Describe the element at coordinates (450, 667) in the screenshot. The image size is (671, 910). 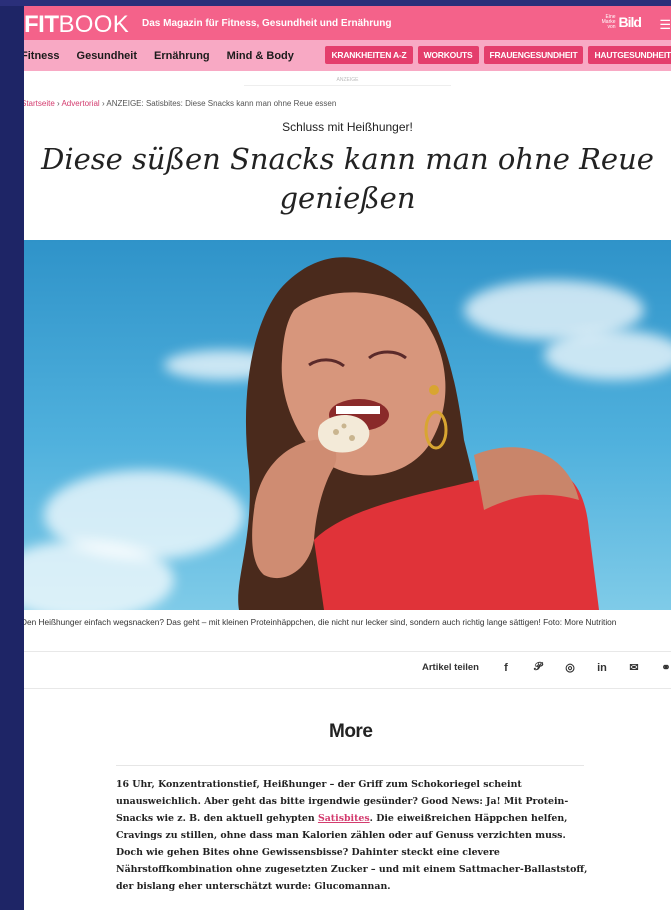
I see `share-label: Artikel teilen` at that location.